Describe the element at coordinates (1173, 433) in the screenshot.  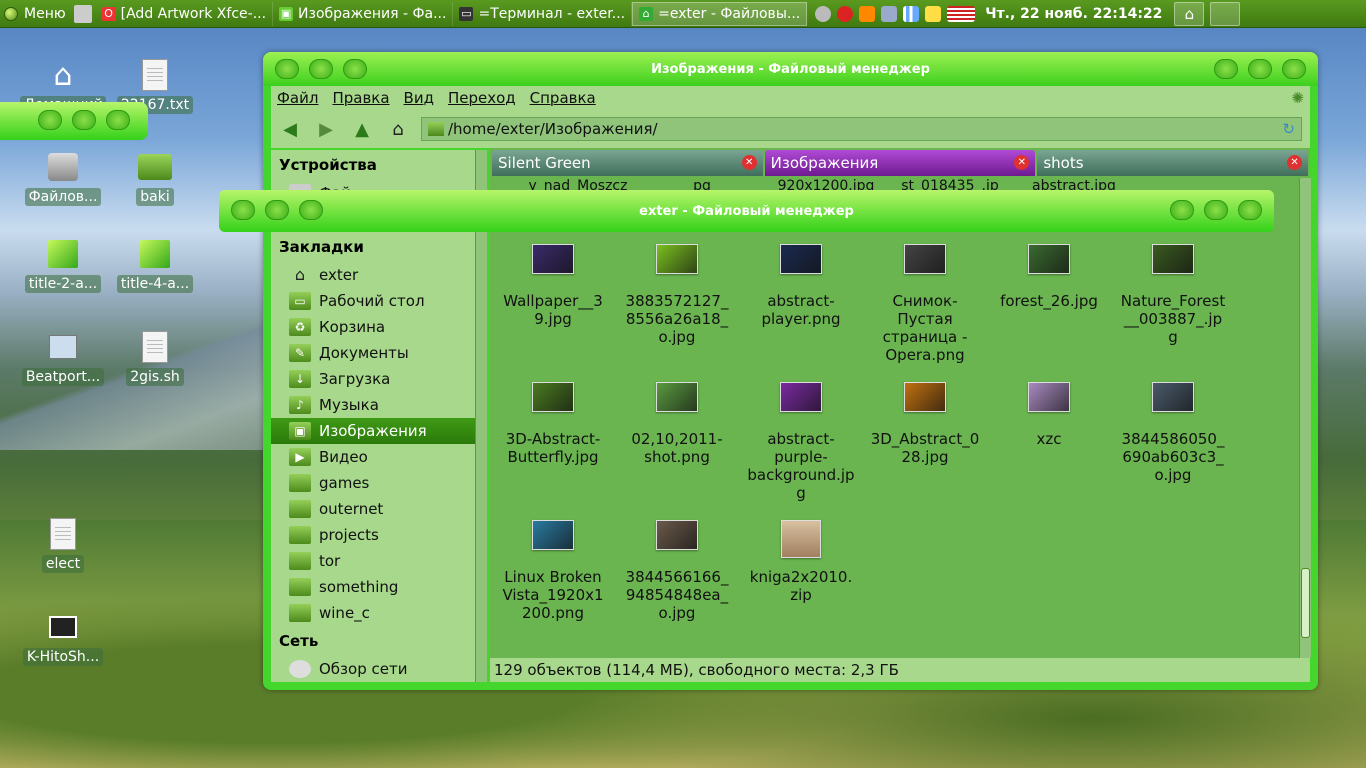
I see `file-item: 3844586050_ 690ab603c3_ o.jpg` at that location.